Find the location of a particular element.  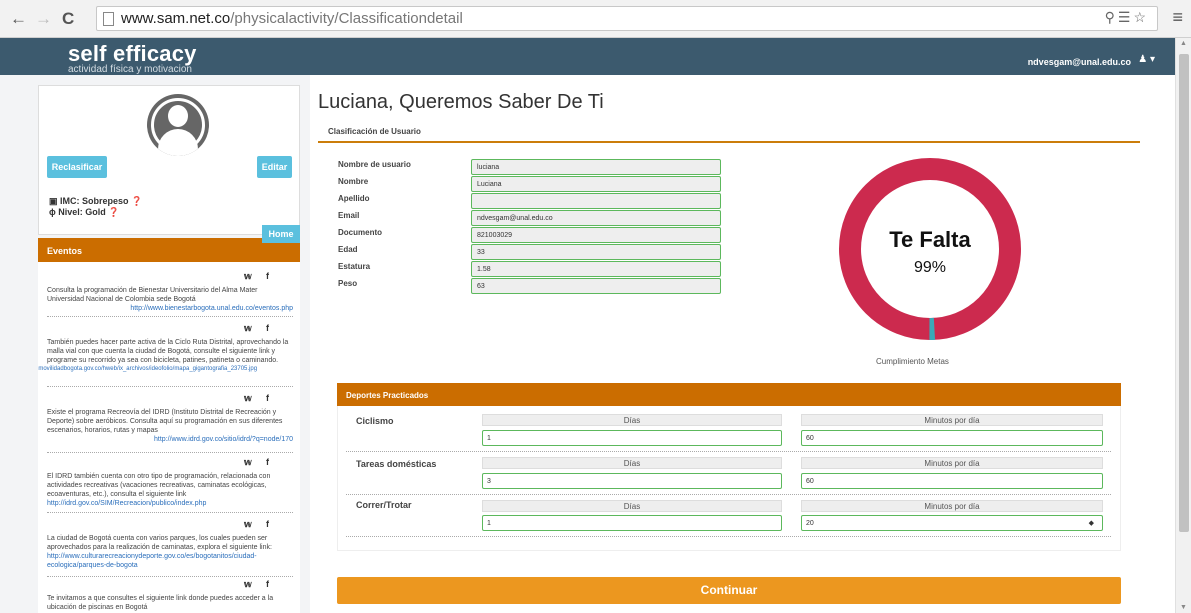

reclasificar-button: Reclasificar is located at coordinates (77, 167).